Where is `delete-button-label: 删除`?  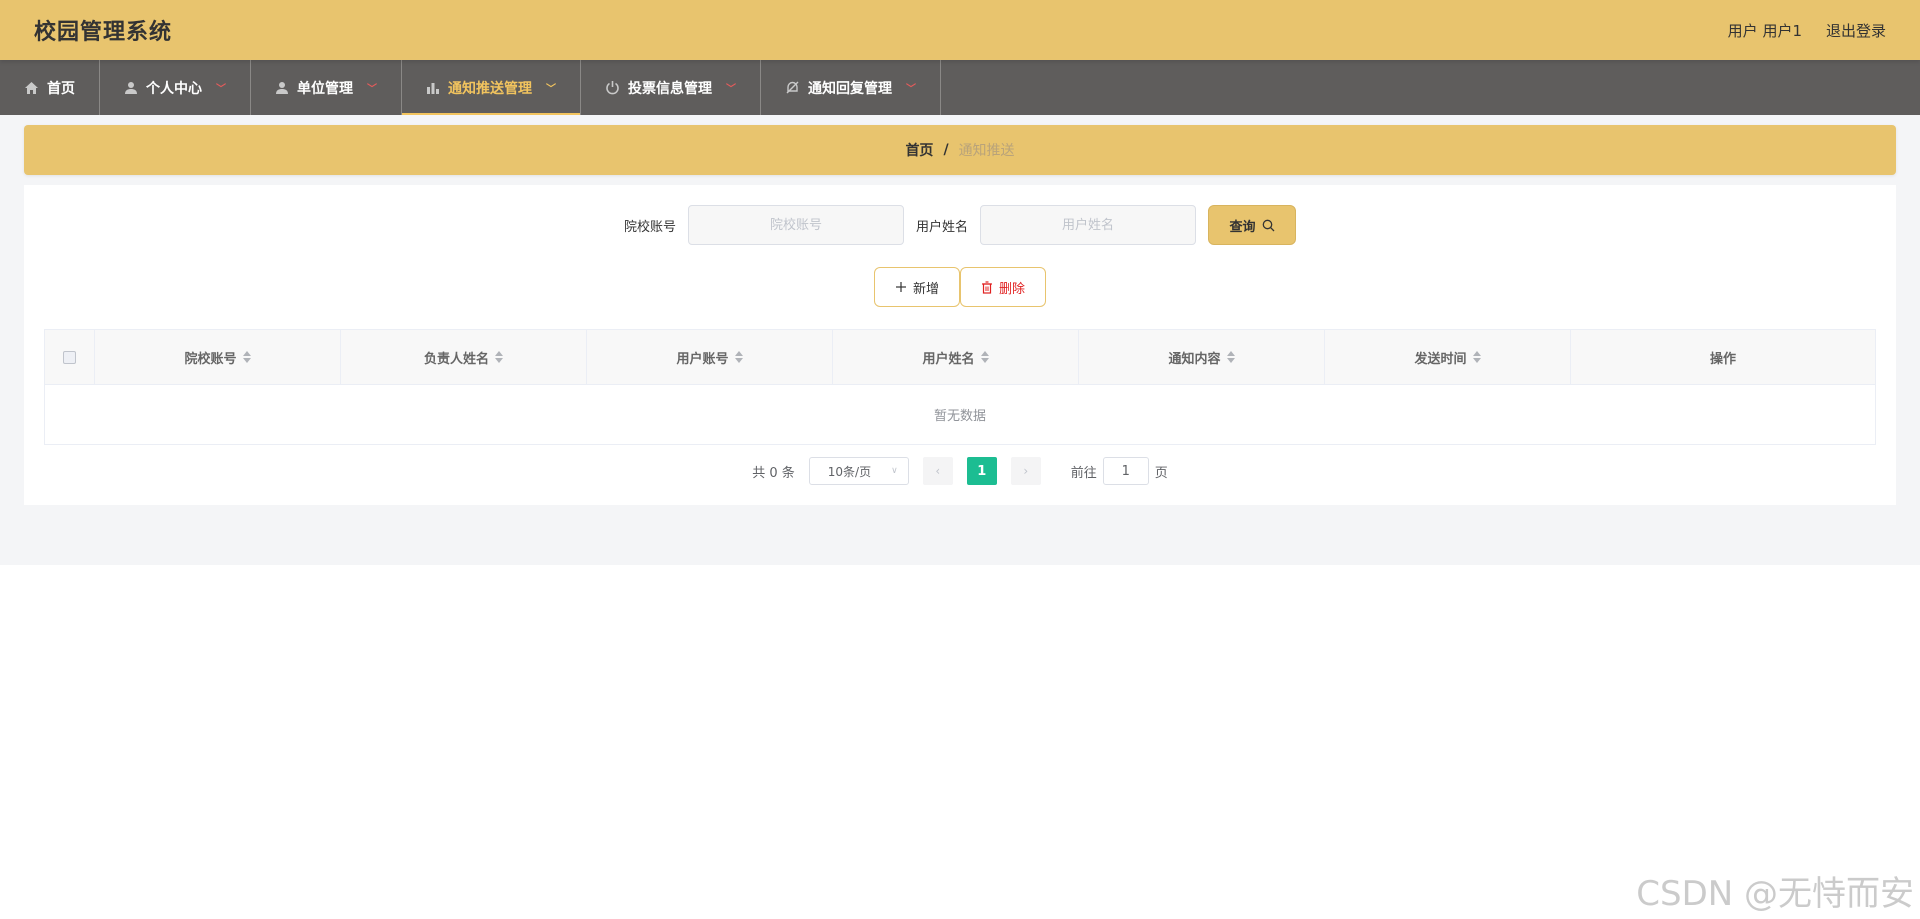
delete-button-label: 删除 is located at coordinates (1012, 289).